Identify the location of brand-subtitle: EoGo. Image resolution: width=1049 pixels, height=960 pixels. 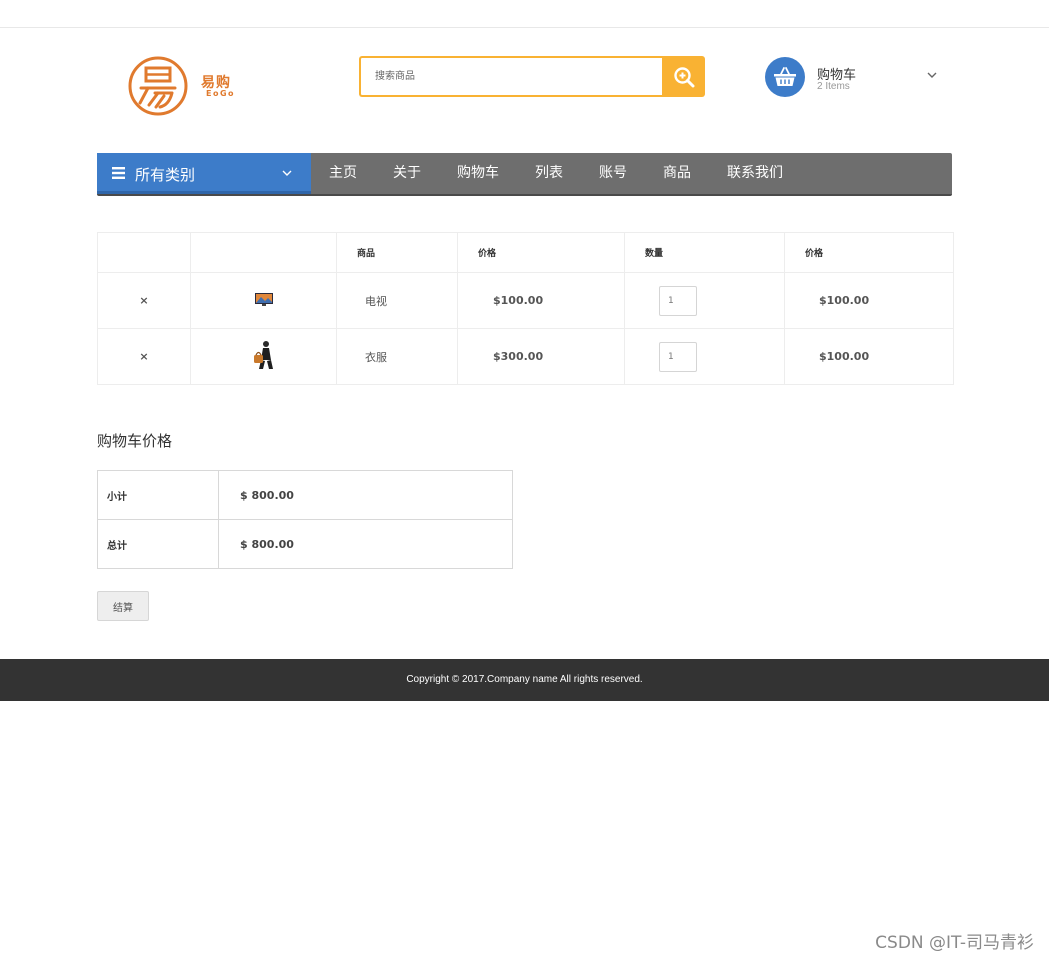
(221, 93).